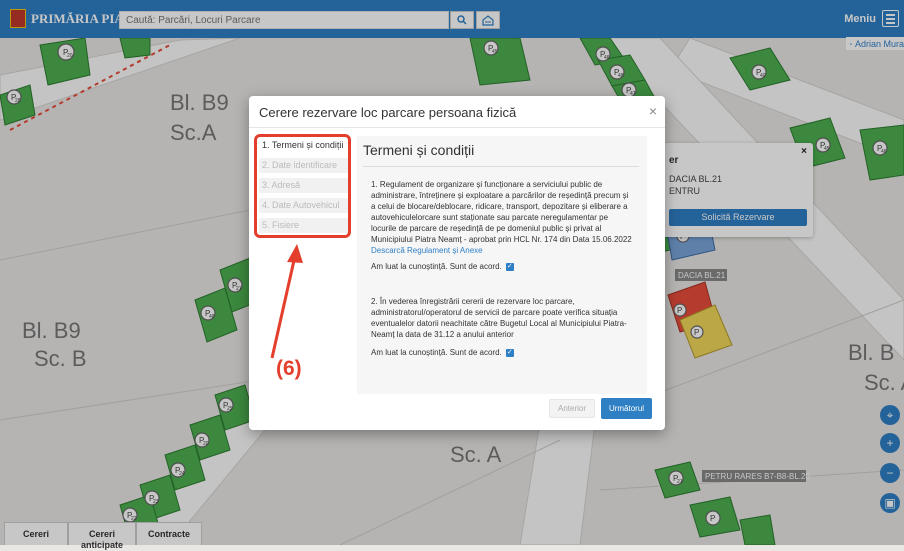 The height and width of the screenshot is (551, 904). Describe the element at coordinates (286, 301) in the screenshot. I see `annotation-arrow` at that location.